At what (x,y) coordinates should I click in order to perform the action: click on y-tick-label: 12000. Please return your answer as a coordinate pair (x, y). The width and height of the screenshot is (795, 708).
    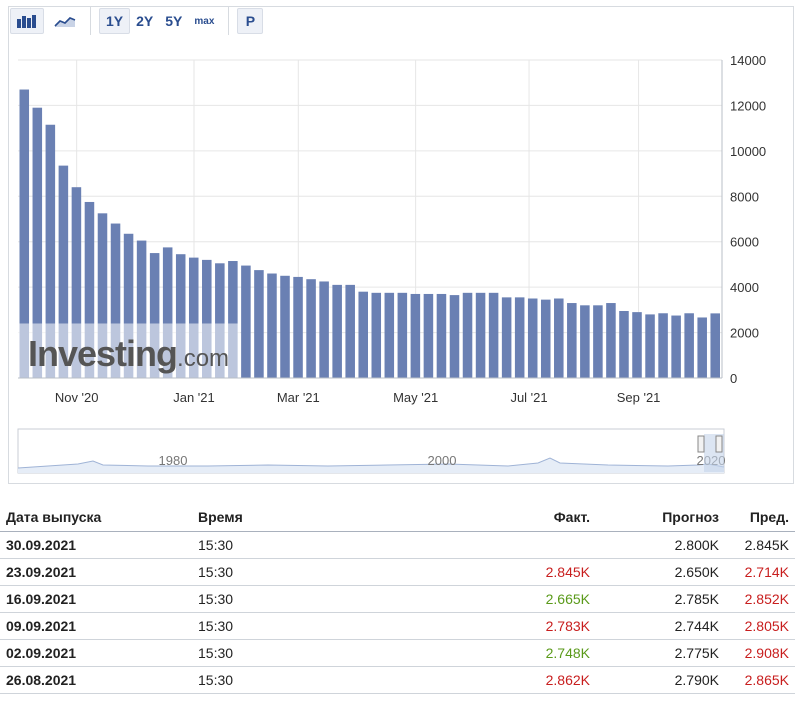
    Looking at the image, I should click on (748, 105).